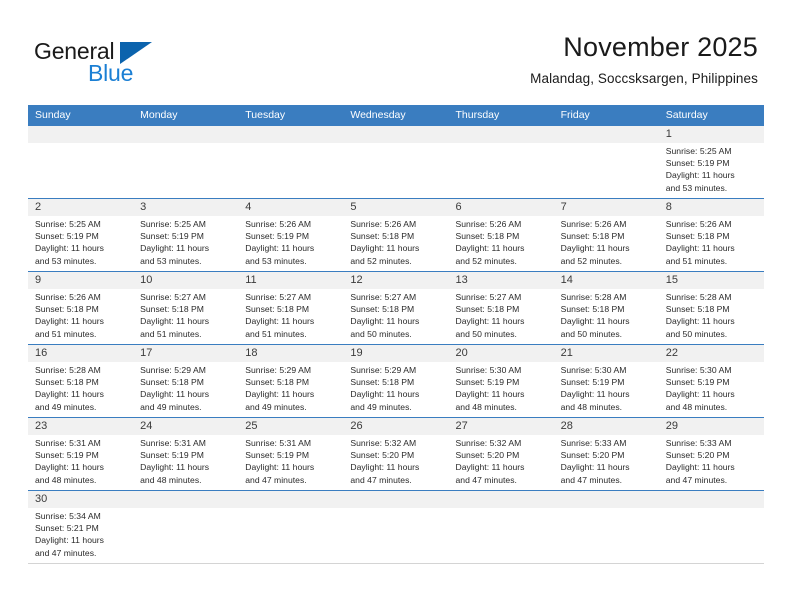 This screenshot has height=612, width=792. I want to click on day-daylight-text: and 49 minutes., so click(276, 406).